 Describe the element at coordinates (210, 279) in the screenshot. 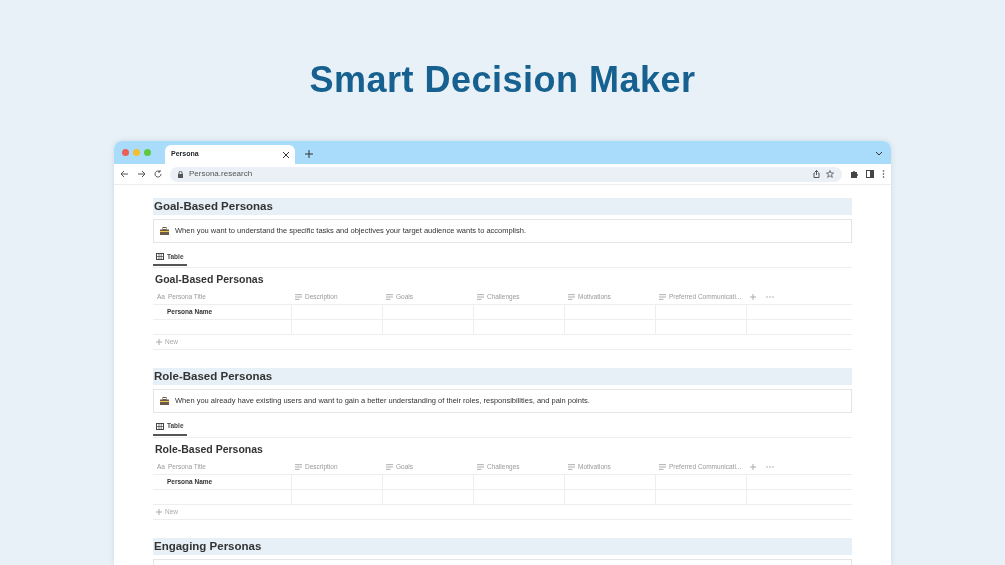

I see `table-title: Goal-Based Personas` at that location.